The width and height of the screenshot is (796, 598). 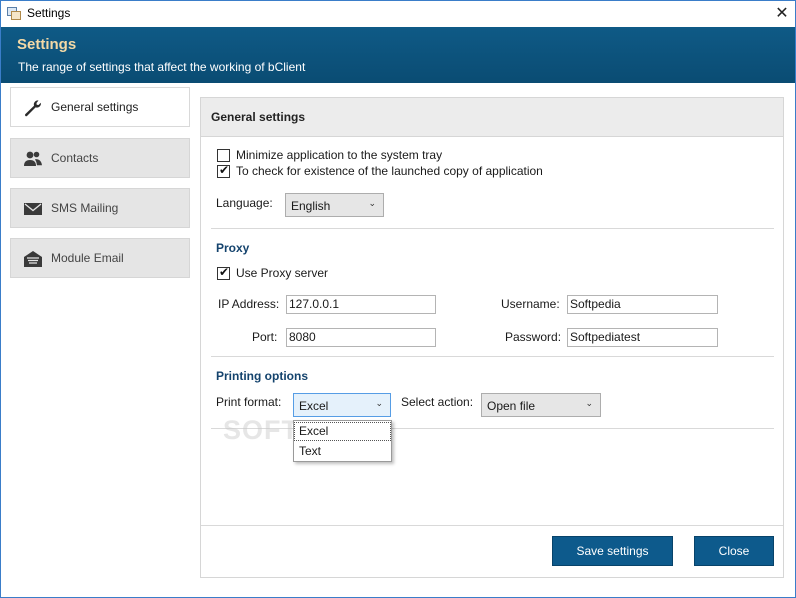 I want to click on printing-section-title: Printing options, so click(x=262, y=376).